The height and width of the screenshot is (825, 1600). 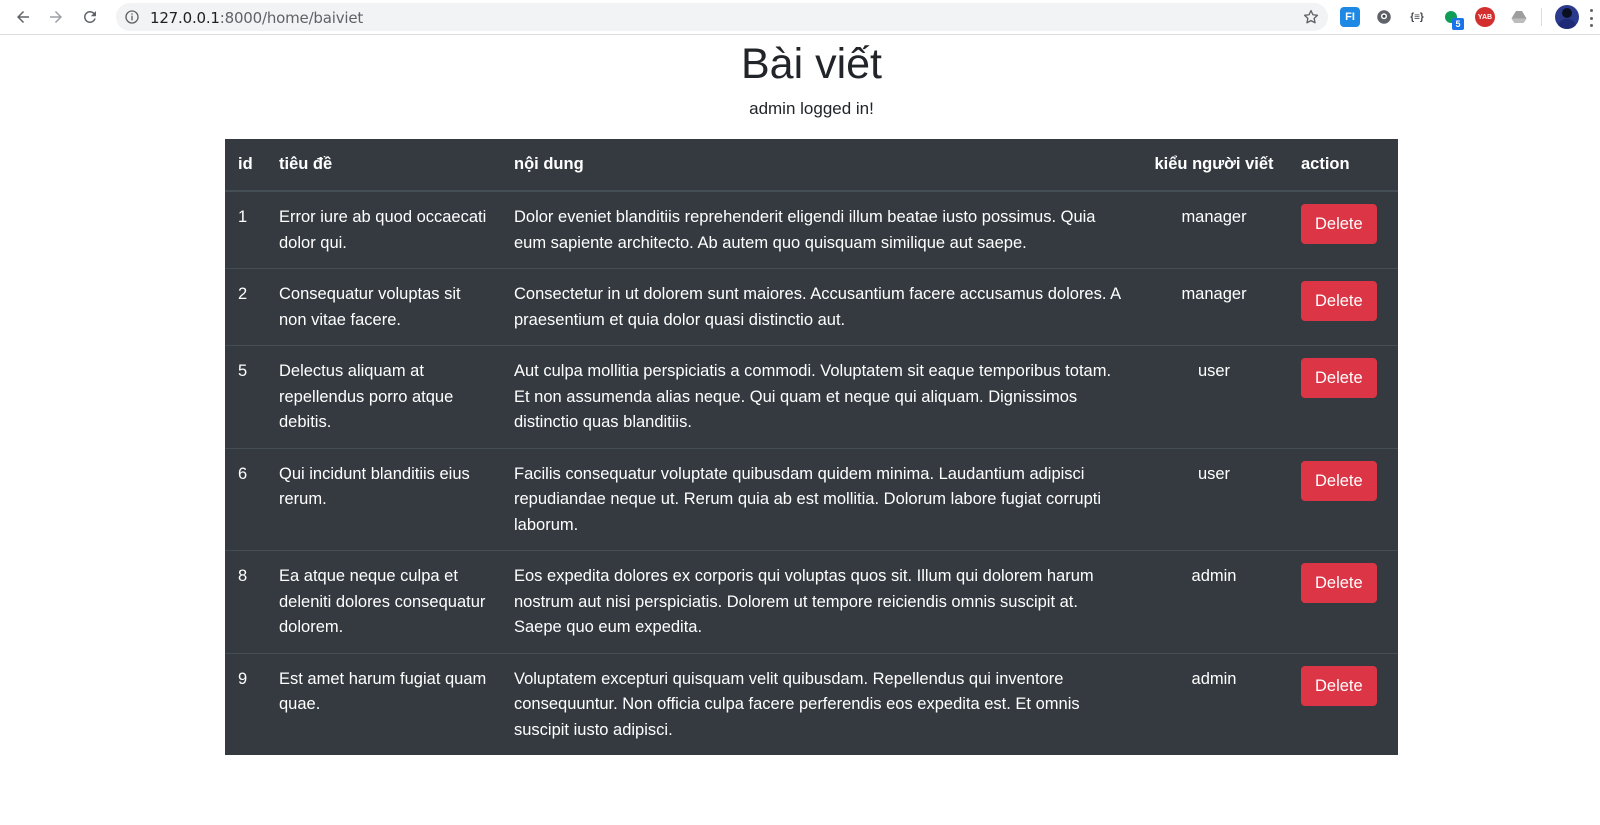 I want to click on header-author-type: kiểu người viết, so click(x=1214, y=165).